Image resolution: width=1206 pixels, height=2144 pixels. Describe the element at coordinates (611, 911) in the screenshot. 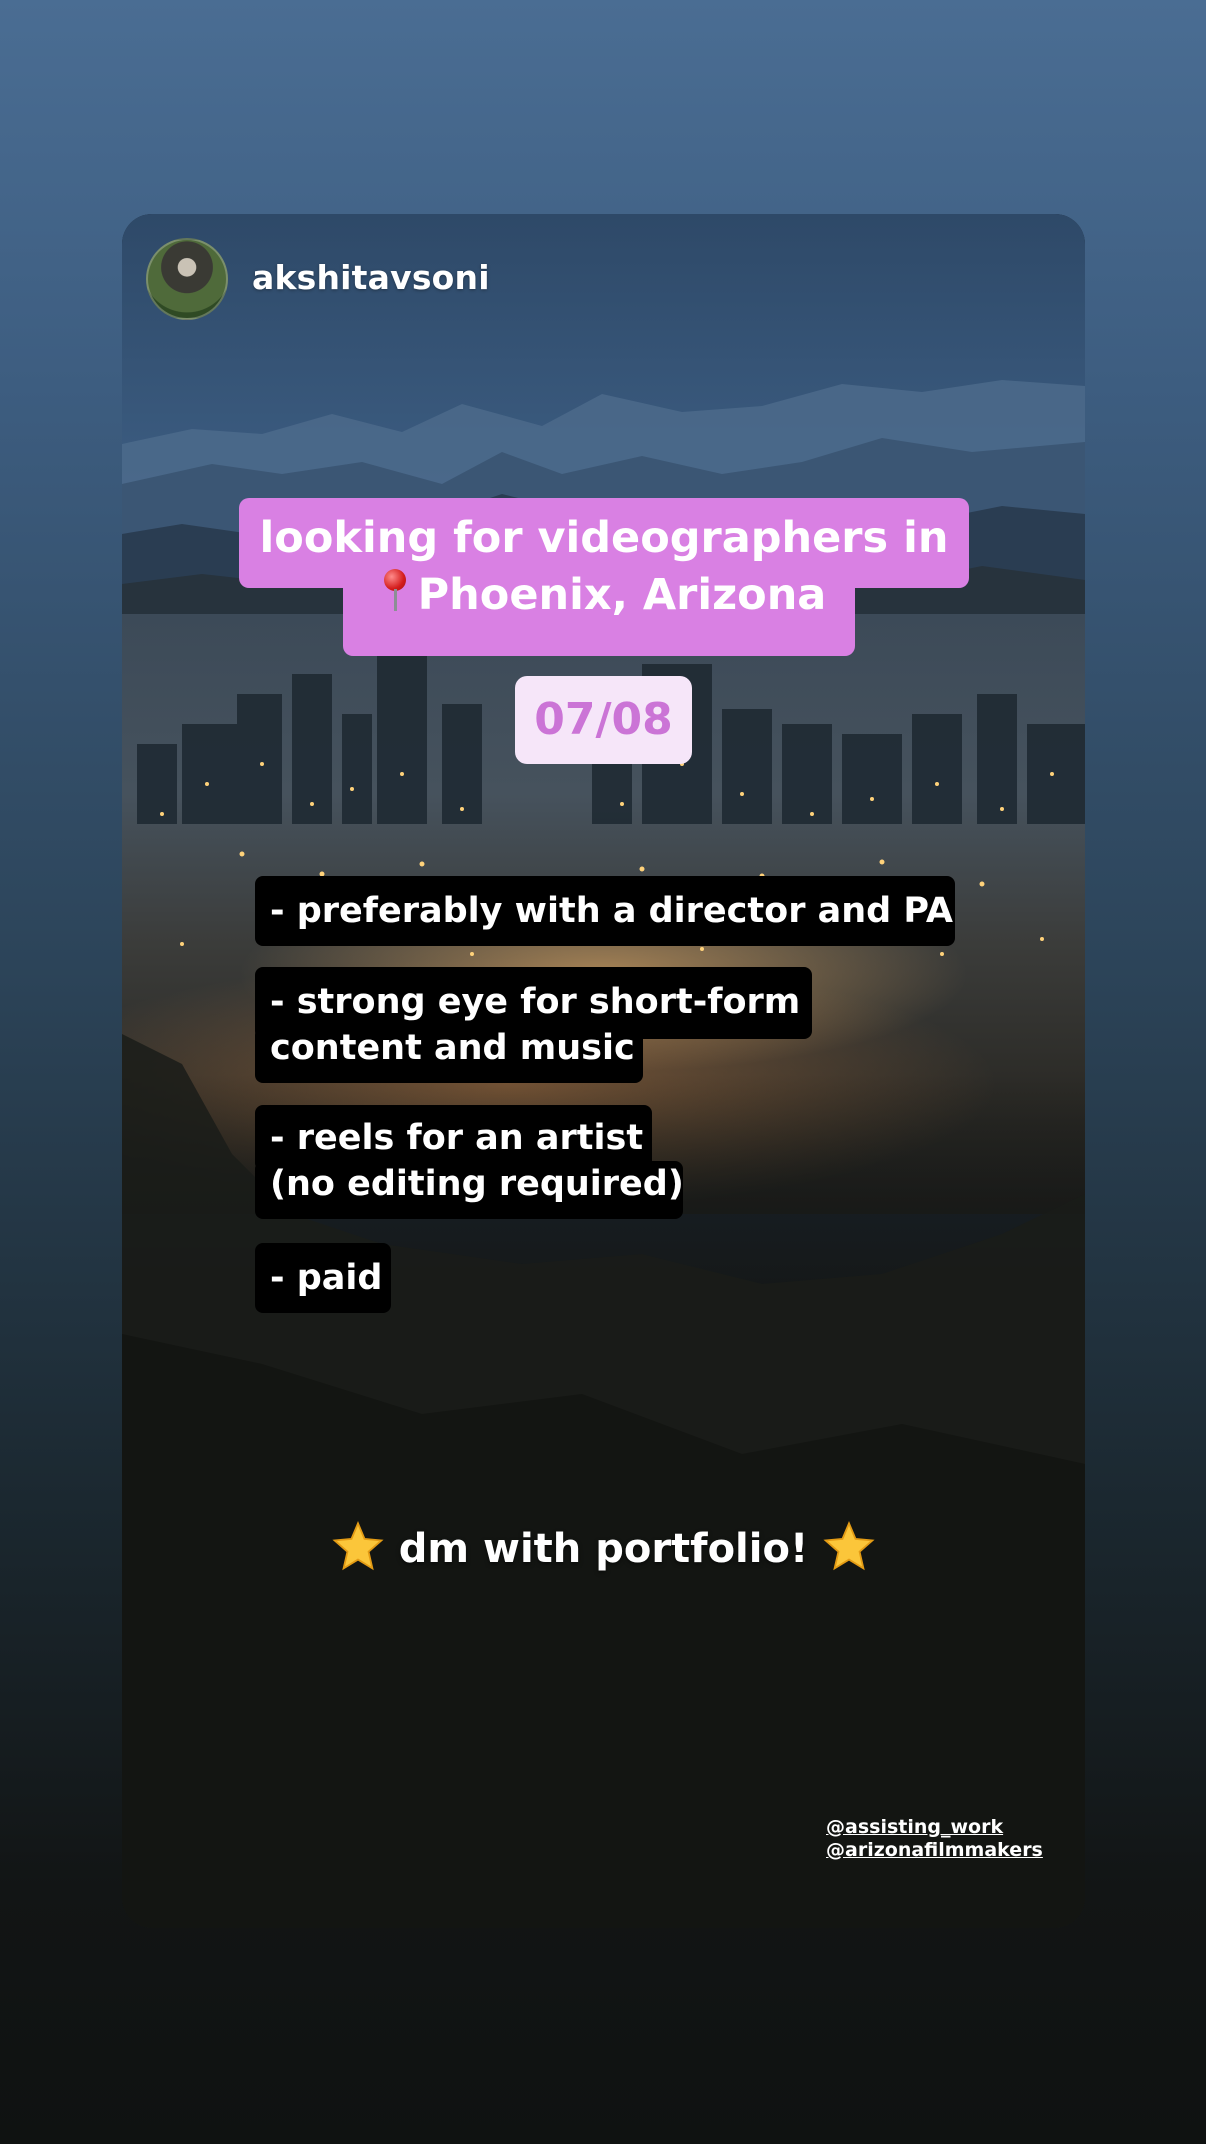

I see `requirement-text: - preferably with a director and PA` at that location.